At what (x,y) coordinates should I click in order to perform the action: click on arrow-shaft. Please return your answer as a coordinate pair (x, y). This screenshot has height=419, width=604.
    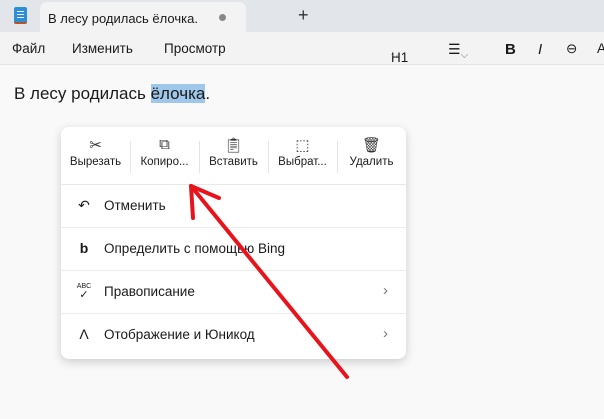
    Looking at the image, I should click on (269, 281).